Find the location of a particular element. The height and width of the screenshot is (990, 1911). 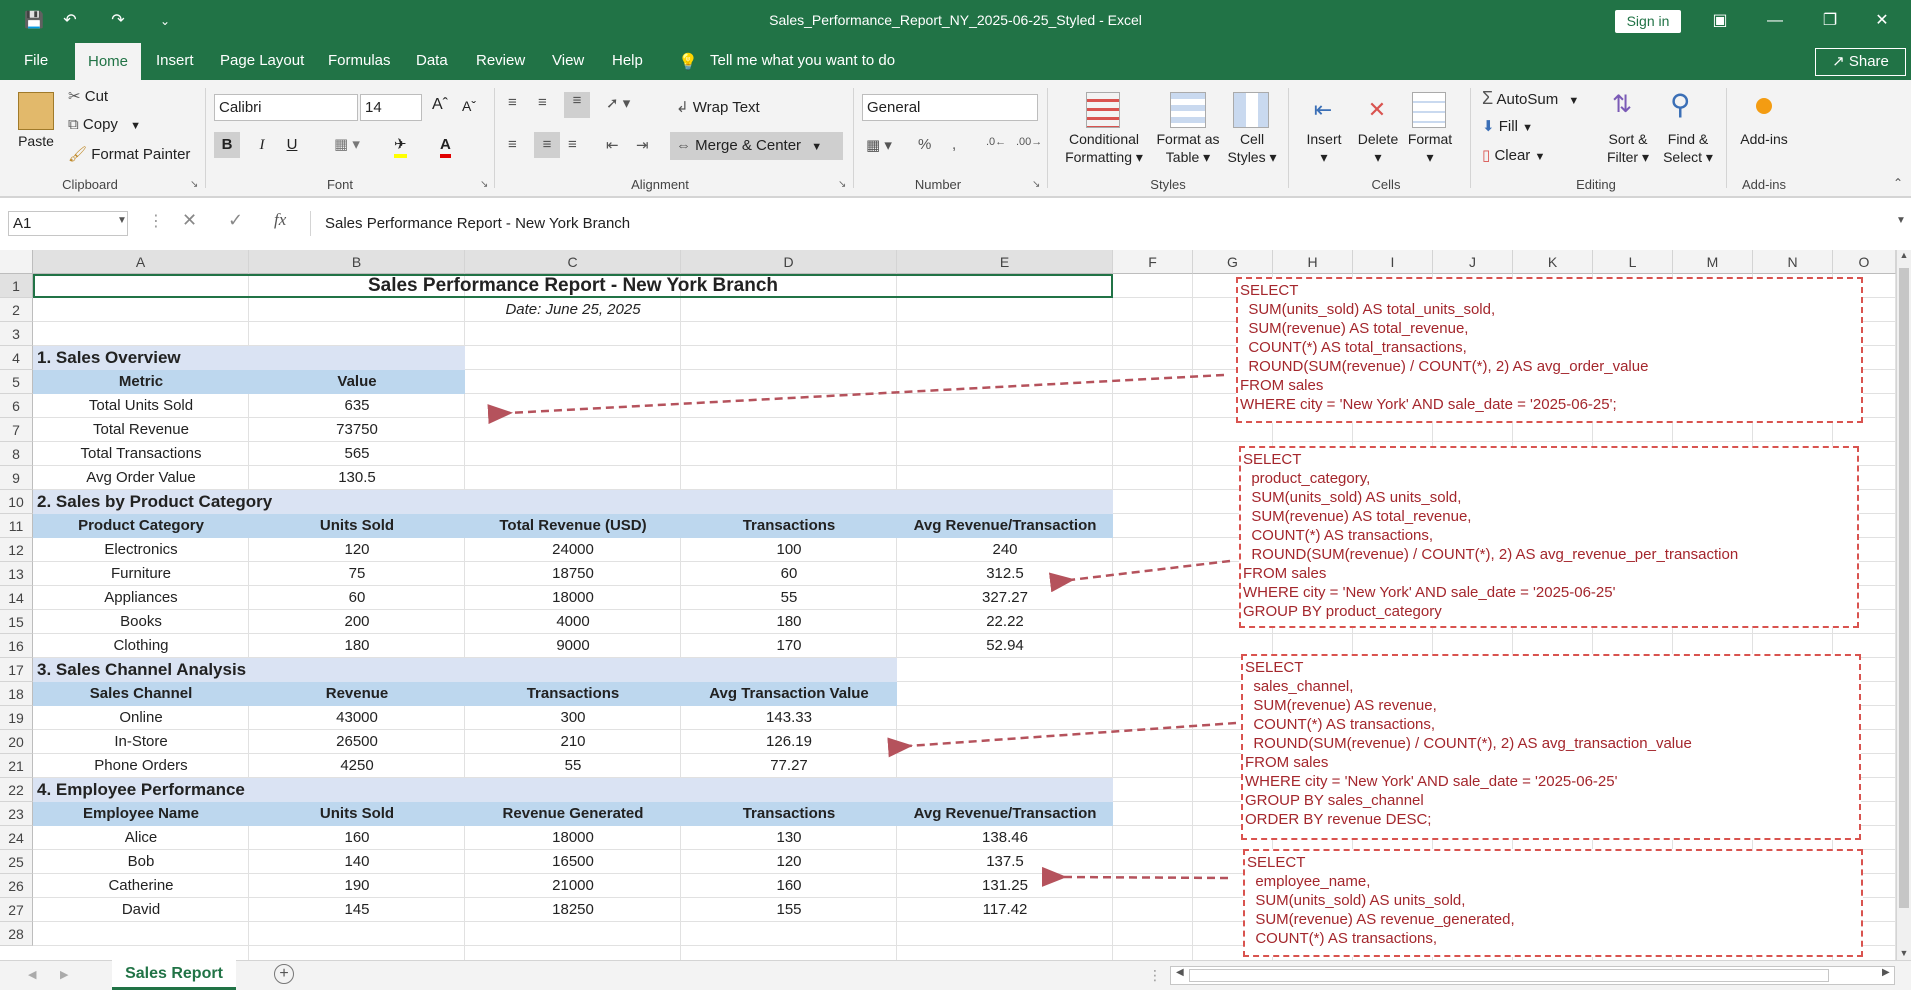

column-header-b: B is located at coordinates (357, 262).